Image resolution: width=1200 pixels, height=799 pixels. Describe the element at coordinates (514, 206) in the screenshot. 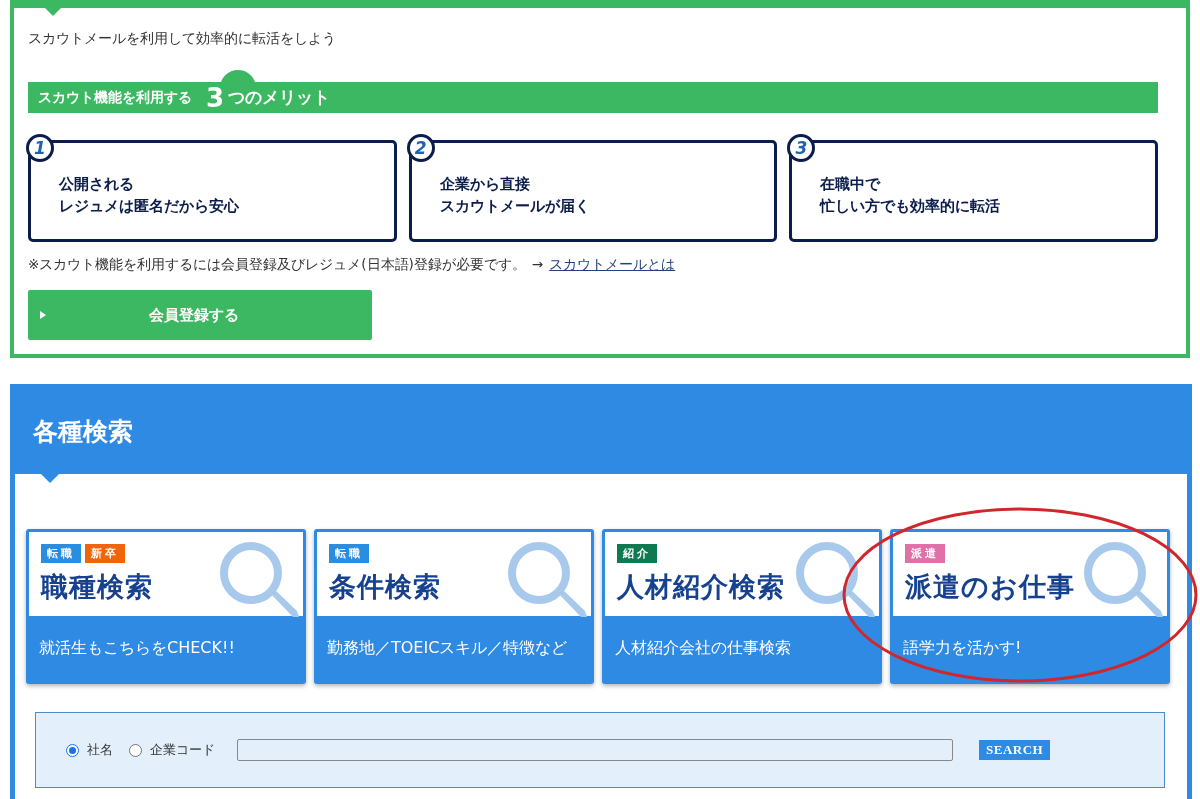

I see `merit-text: スカウトメールが届く` at that location.